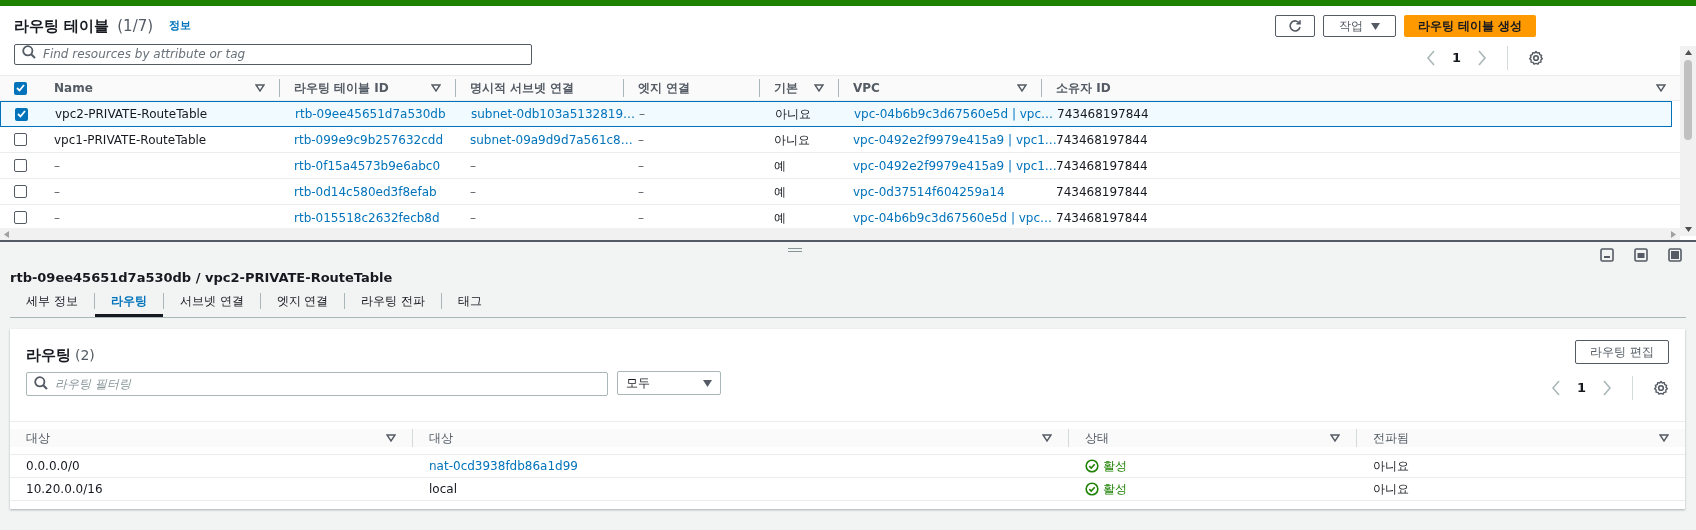 This screenshot has height=530, width=1696. I want to click on info-link: 정보, so click(180, 26).